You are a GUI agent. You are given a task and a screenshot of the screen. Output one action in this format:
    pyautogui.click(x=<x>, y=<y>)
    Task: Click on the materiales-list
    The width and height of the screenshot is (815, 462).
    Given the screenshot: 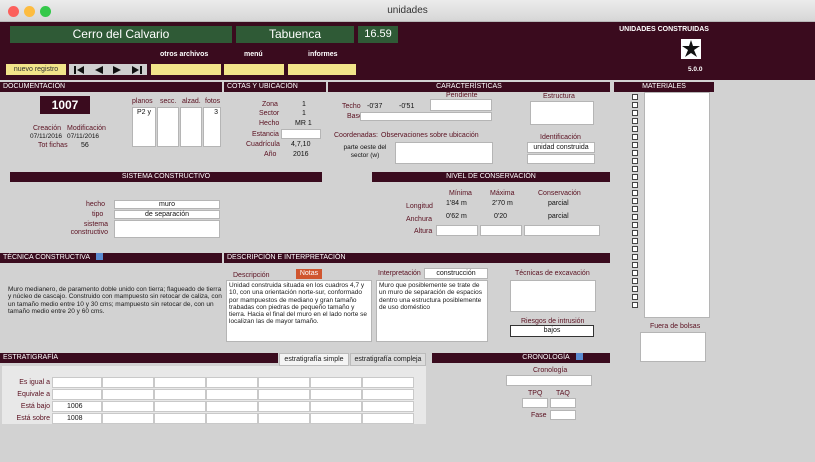 What is the action you would take?
    pyautogui.click(x=677, y=205)
    